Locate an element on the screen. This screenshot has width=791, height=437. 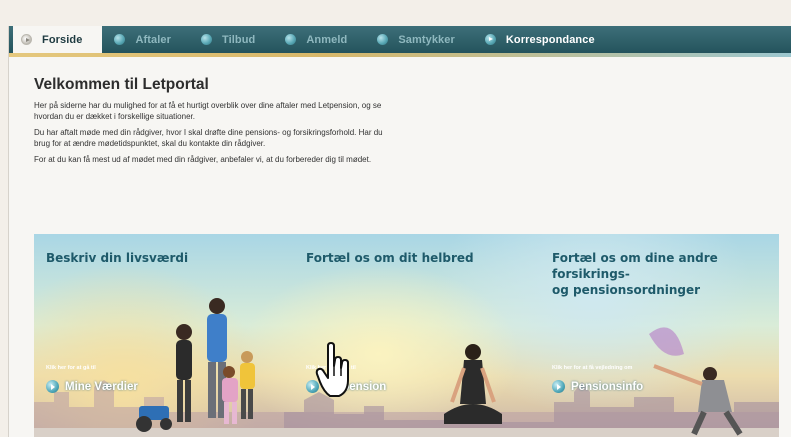
link-label: Mine Værdier is located at coordinates (101, 386).